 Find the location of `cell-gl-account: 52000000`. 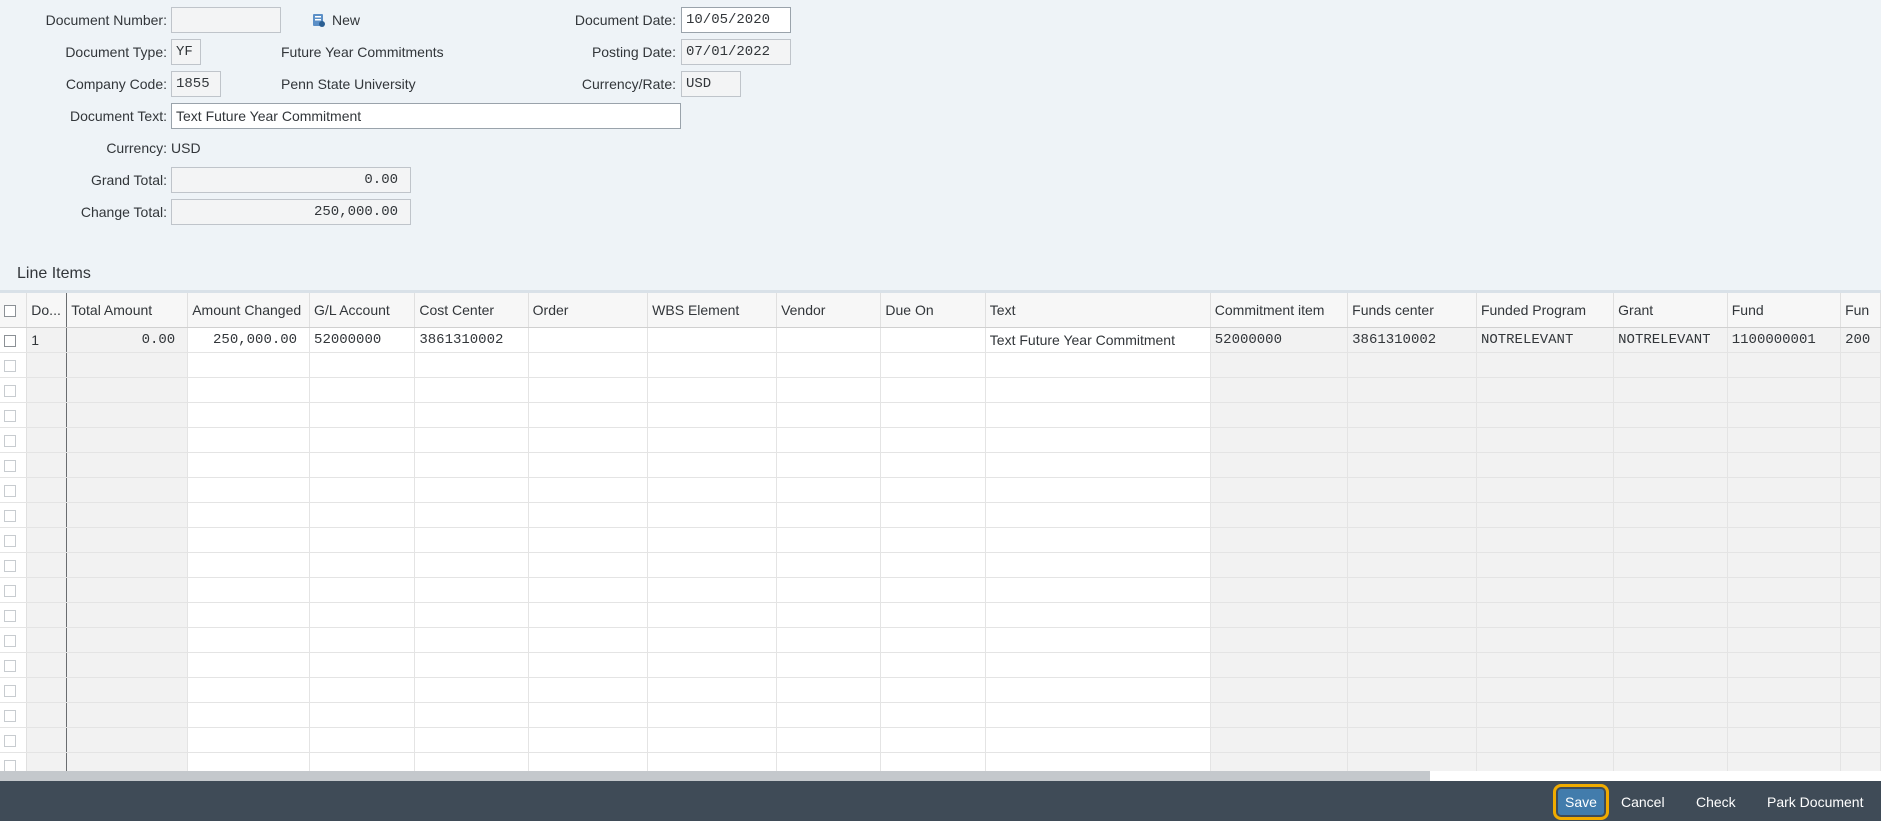

cell-gl-account: 52000000 is located at coordinates (362, 340).